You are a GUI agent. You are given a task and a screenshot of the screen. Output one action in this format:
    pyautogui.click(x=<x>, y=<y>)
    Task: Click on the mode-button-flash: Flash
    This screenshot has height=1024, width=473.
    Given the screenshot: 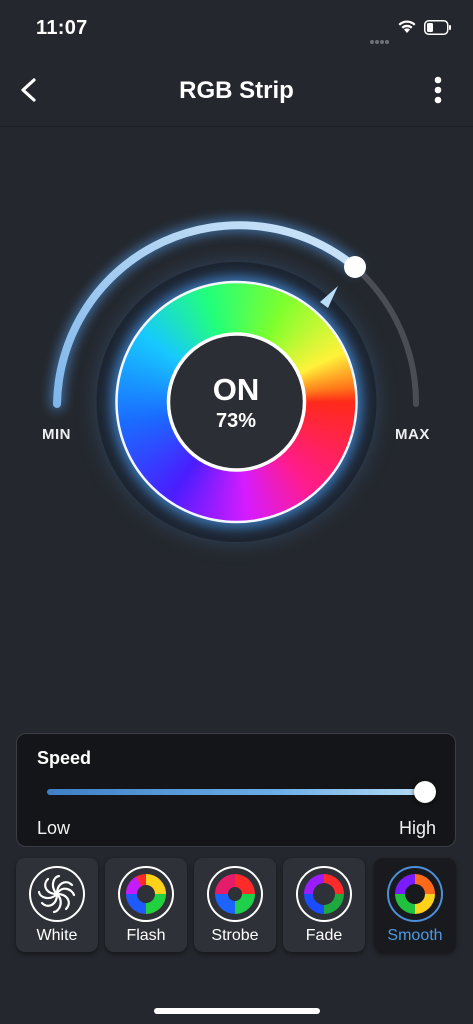 What is the action you would take?
    pyautogui.click(x=146, y=905)
    